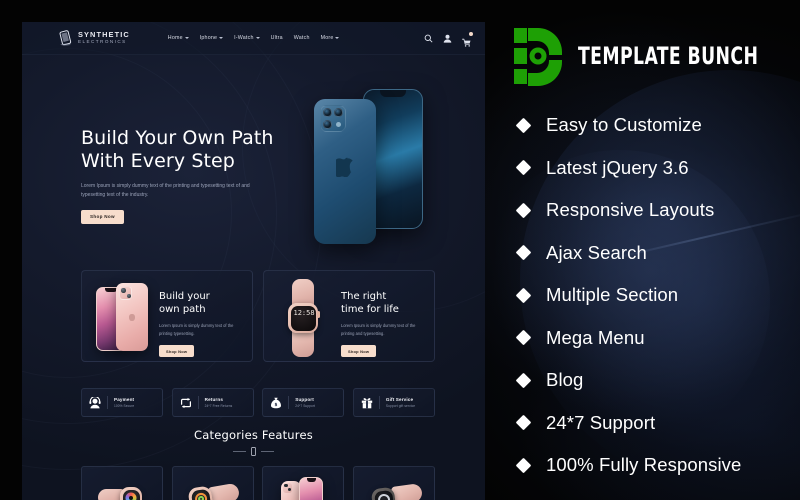  Describe the element at coordinates (428, 38) in the screenshot. I see `search-icon` at that location.